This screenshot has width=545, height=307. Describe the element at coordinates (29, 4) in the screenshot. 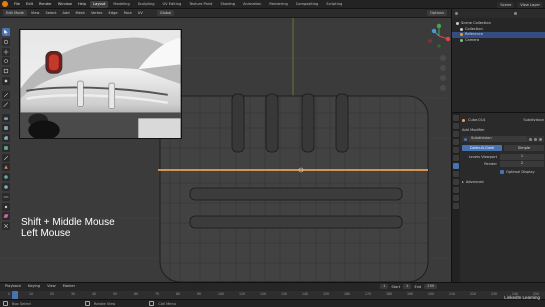

I see `menu-edit: Edit` at that location.